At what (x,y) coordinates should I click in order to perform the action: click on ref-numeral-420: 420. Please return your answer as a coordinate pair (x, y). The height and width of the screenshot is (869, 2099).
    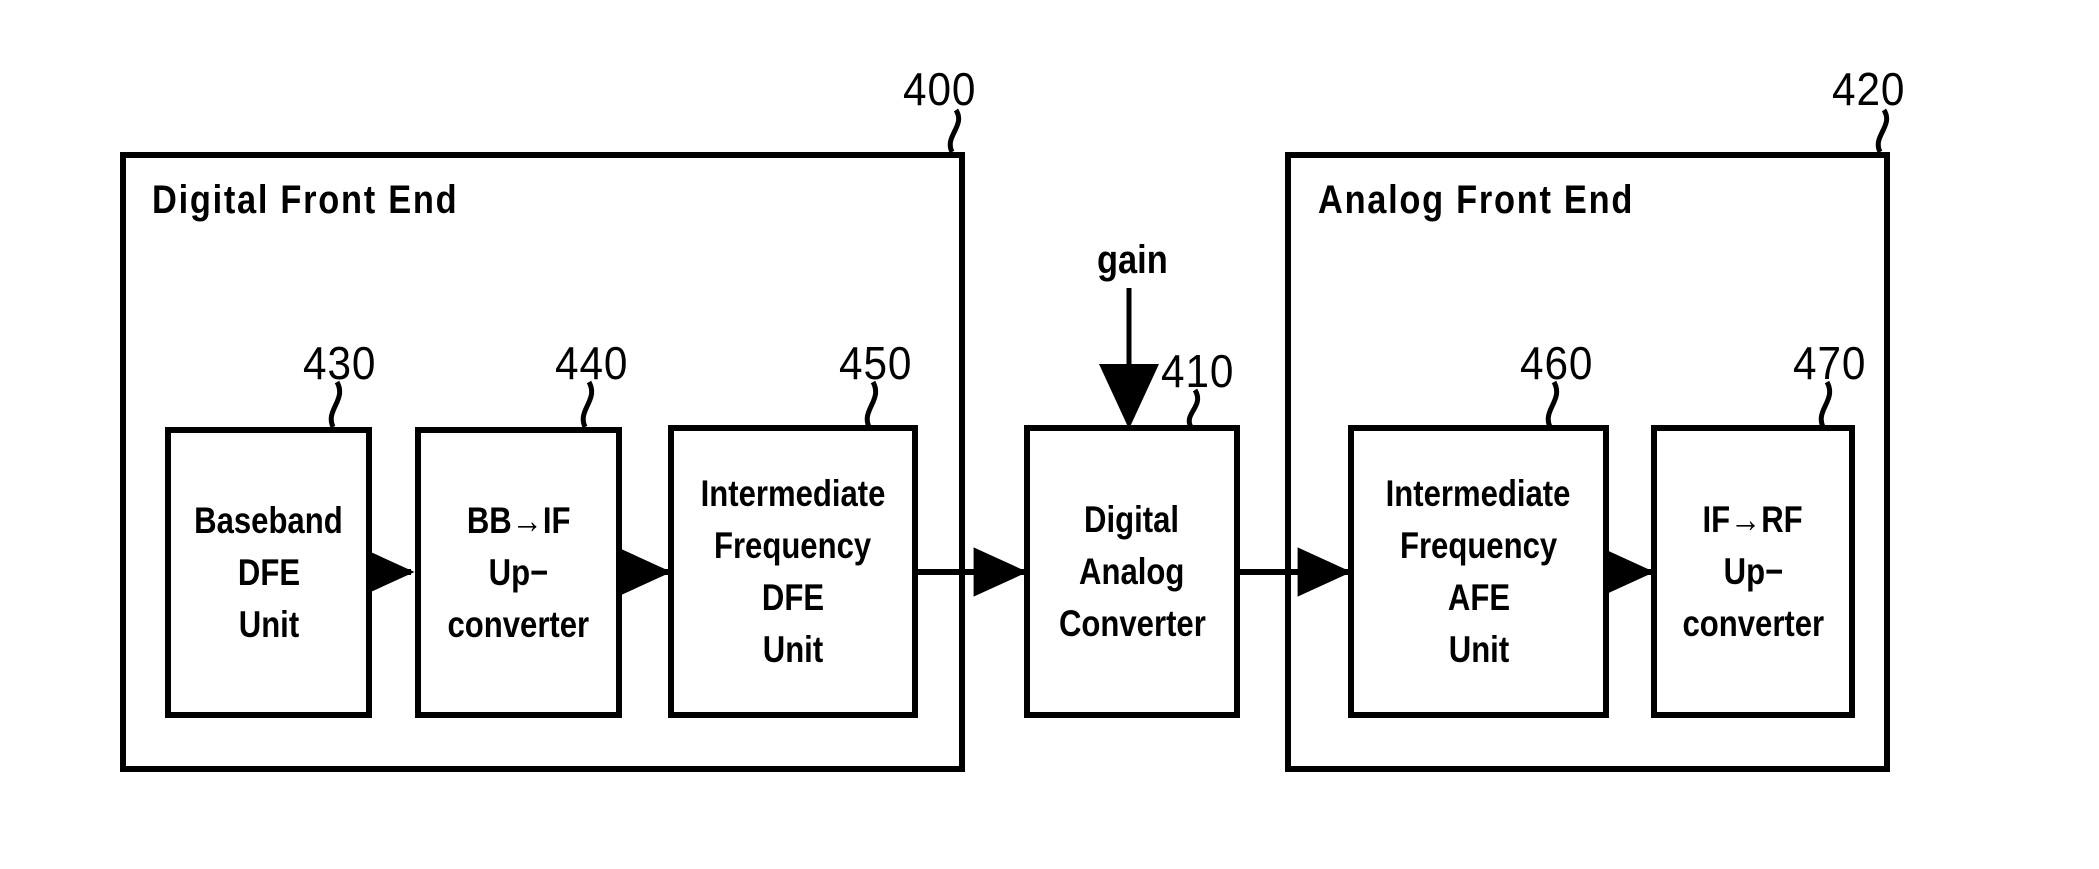
    Looking at the image, I should click on (1869, 89).